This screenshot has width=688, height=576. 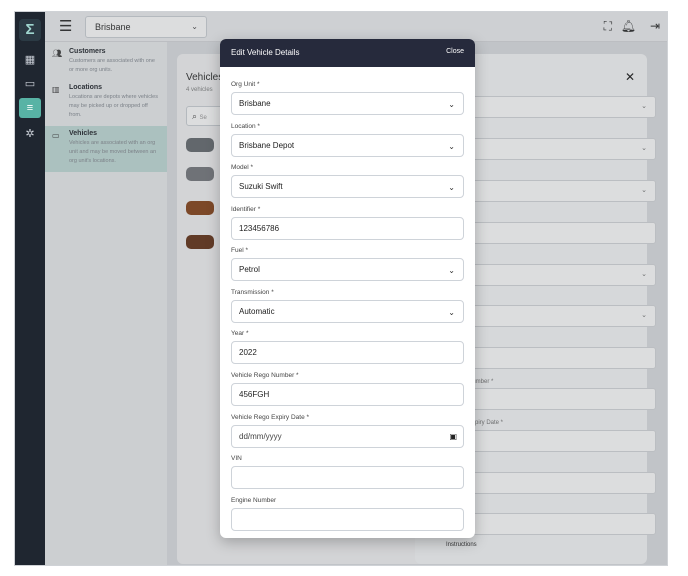 I want to click on field-label: VIN, so click(x=236, y=458).